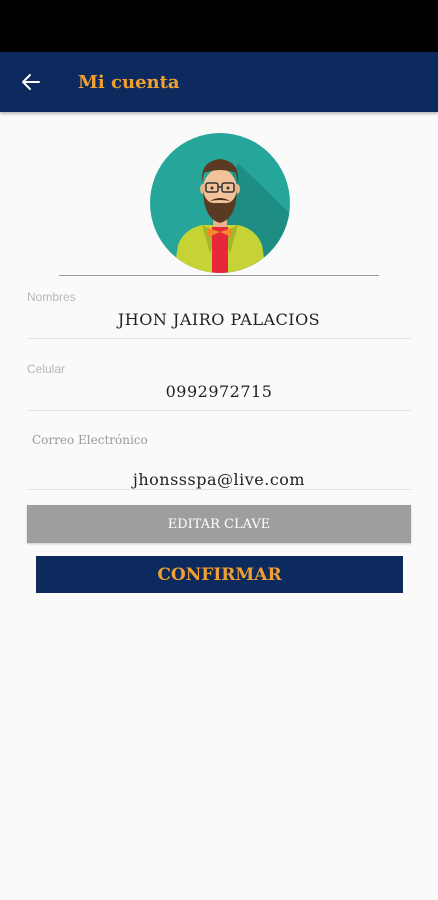 The width and height of the screenshot is (438, 900). Describe the element at coordinates (90, 440) in the screenshot. I see `email-label: Correo Electrónico` at that location.